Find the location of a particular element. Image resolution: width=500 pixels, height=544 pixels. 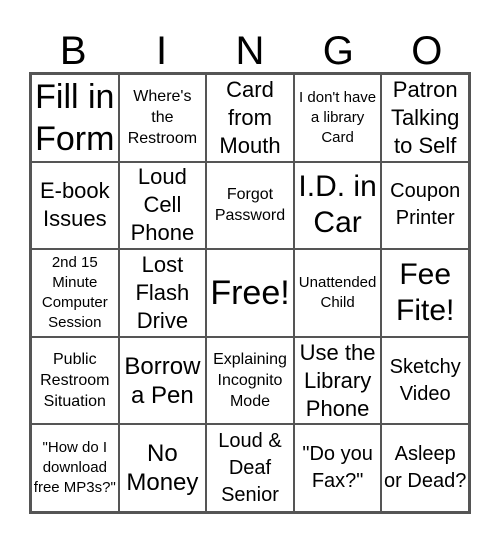

bingo-cell-free-space: Free! is located at coordinates (250, 293).